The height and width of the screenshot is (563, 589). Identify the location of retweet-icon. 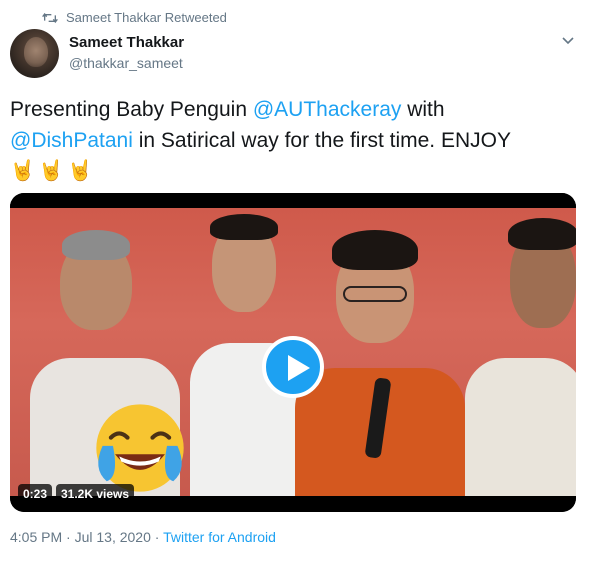
(50, 17).